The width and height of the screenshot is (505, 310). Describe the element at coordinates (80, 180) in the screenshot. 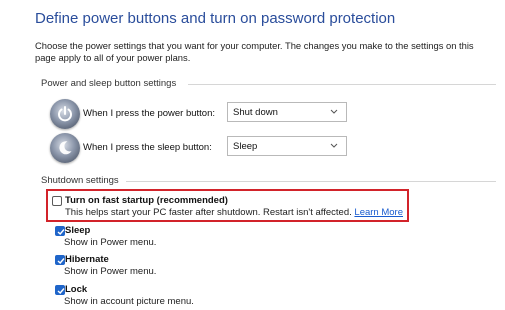

I see `shutdown-group-heading: Shutdown settings` at that location.